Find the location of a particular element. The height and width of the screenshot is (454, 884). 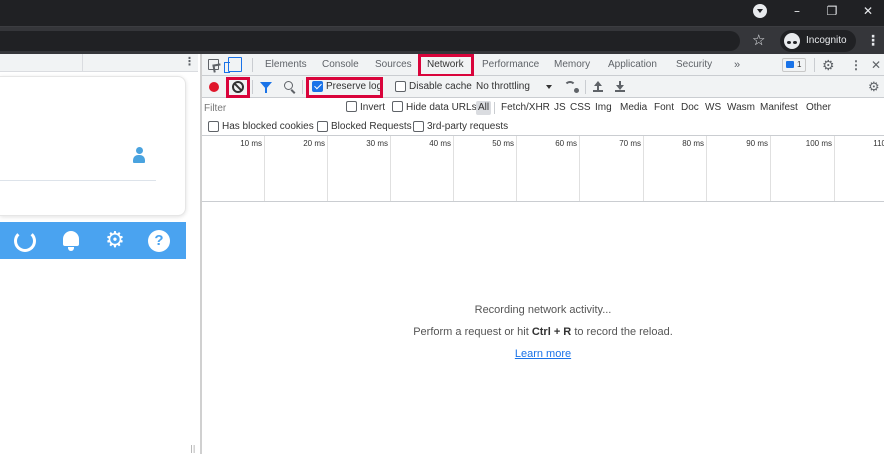

type-filter-media: Media is located at coordinates (633, 108).